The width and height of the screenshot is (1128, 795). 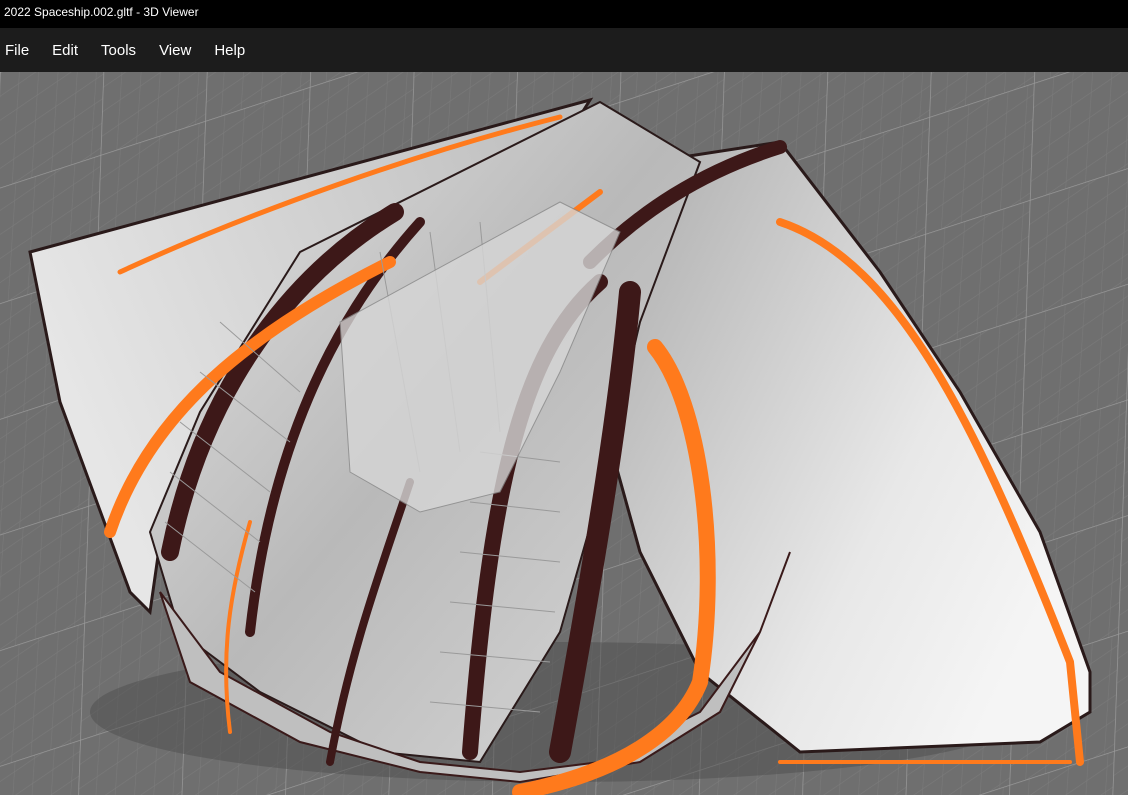 What do you see at coordinates (175, 50) in the screenshot?
I see `menu-view: View` at bounding box center [175, 50].